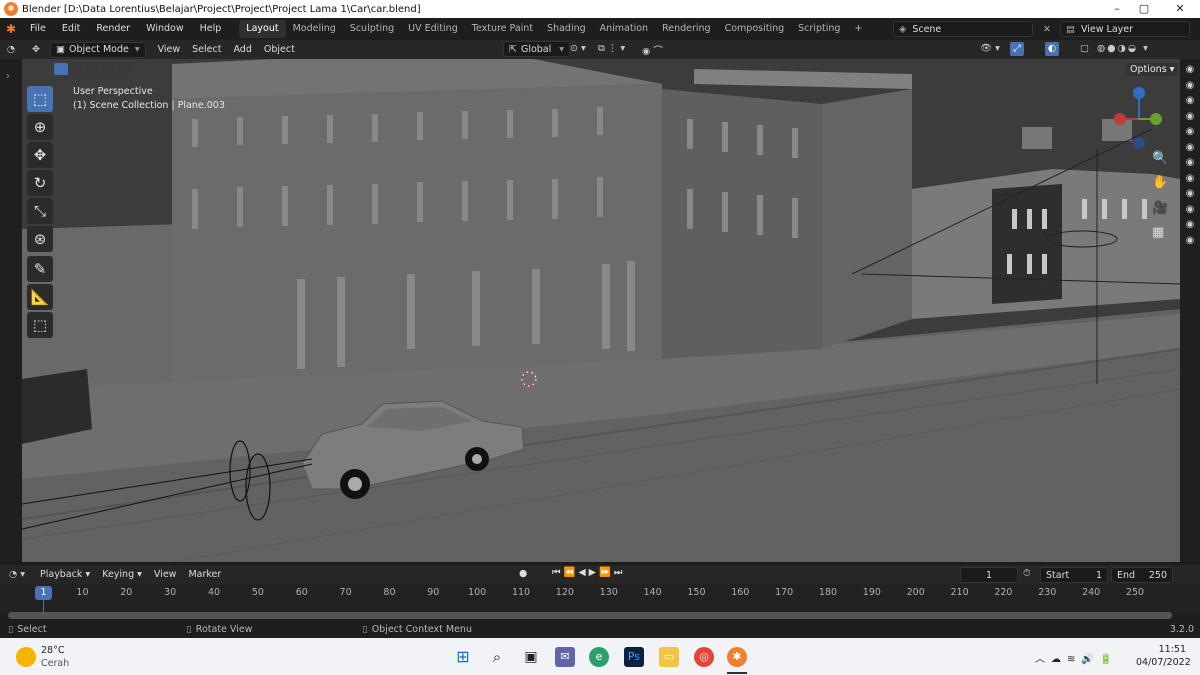 The height and width of the screenshot is (675, 1200). I want to click on clock-date: 04/07/2022, so click(1163, 662).